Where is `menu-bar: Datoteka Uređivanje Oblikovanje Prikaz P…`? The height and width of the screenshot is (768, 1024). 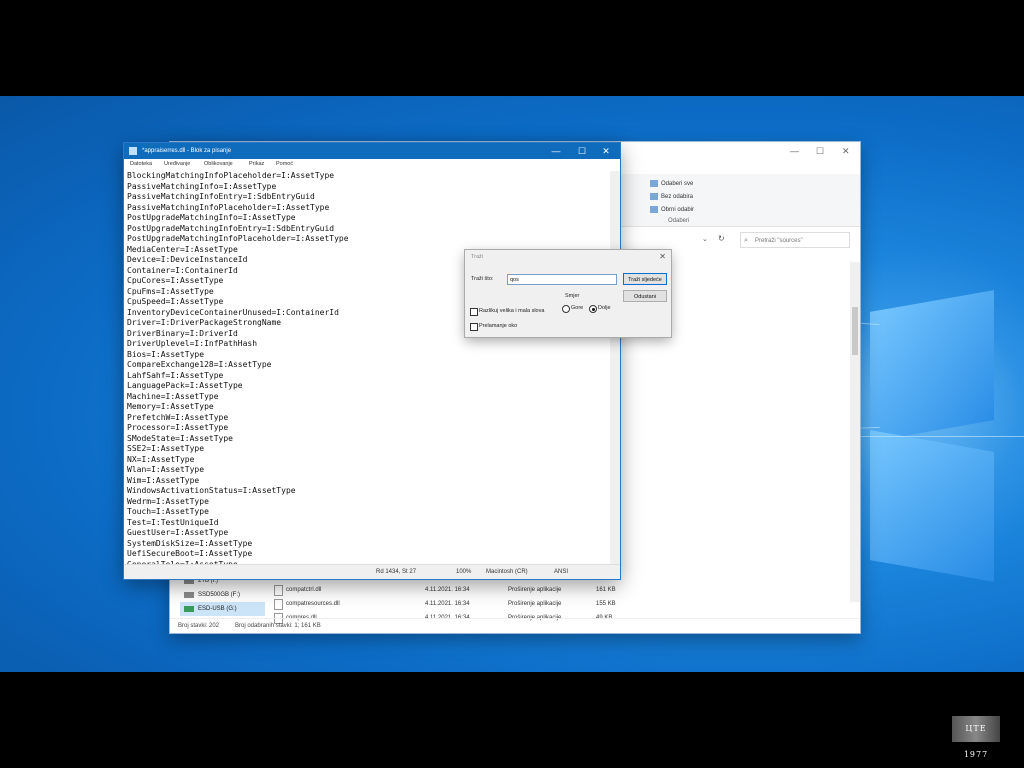 menu-bar: Datoteka Uređivanje Oblikovanje Prikaz P… is located at coordinates (372, 165).